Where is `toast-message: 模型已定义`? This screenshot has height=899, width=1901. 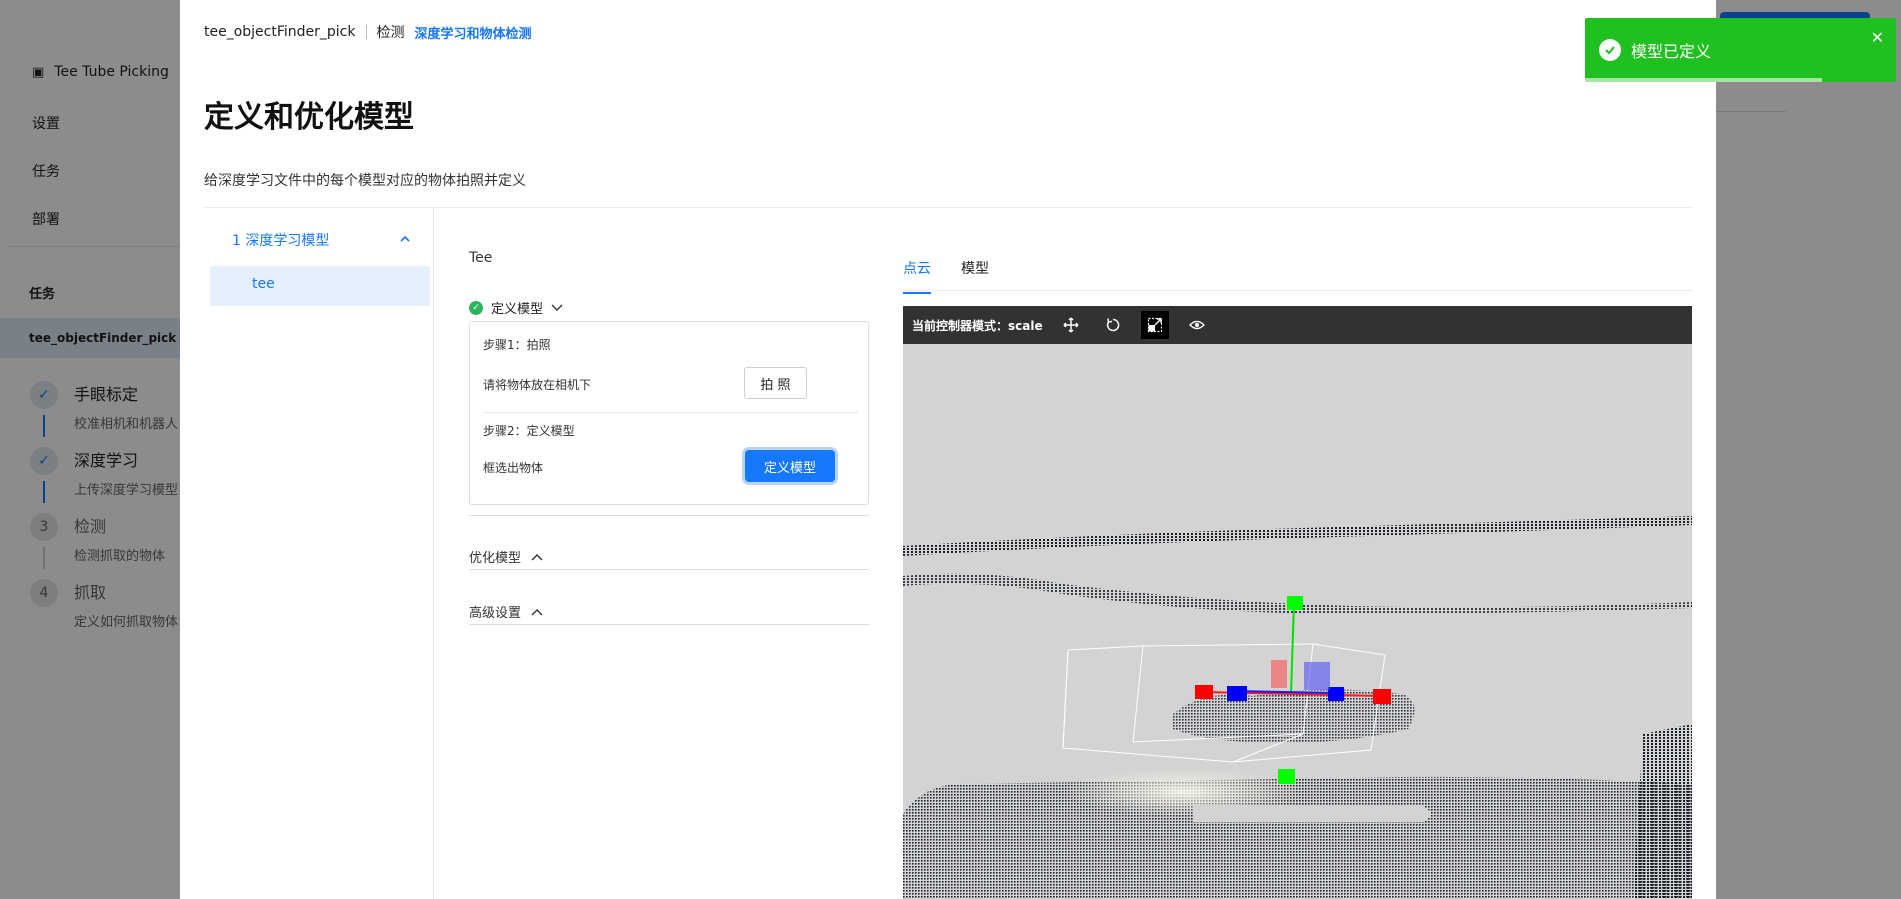
toast-message: 模型已定义 is located at coordinates (1671, 51).